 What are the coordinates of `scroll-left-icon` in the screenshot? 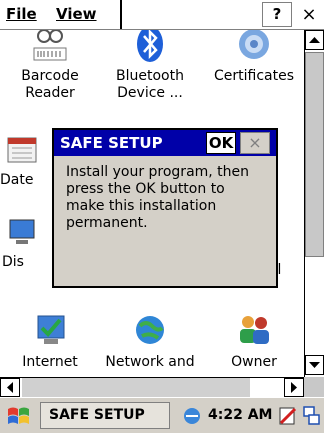 It's located at (10, 387).